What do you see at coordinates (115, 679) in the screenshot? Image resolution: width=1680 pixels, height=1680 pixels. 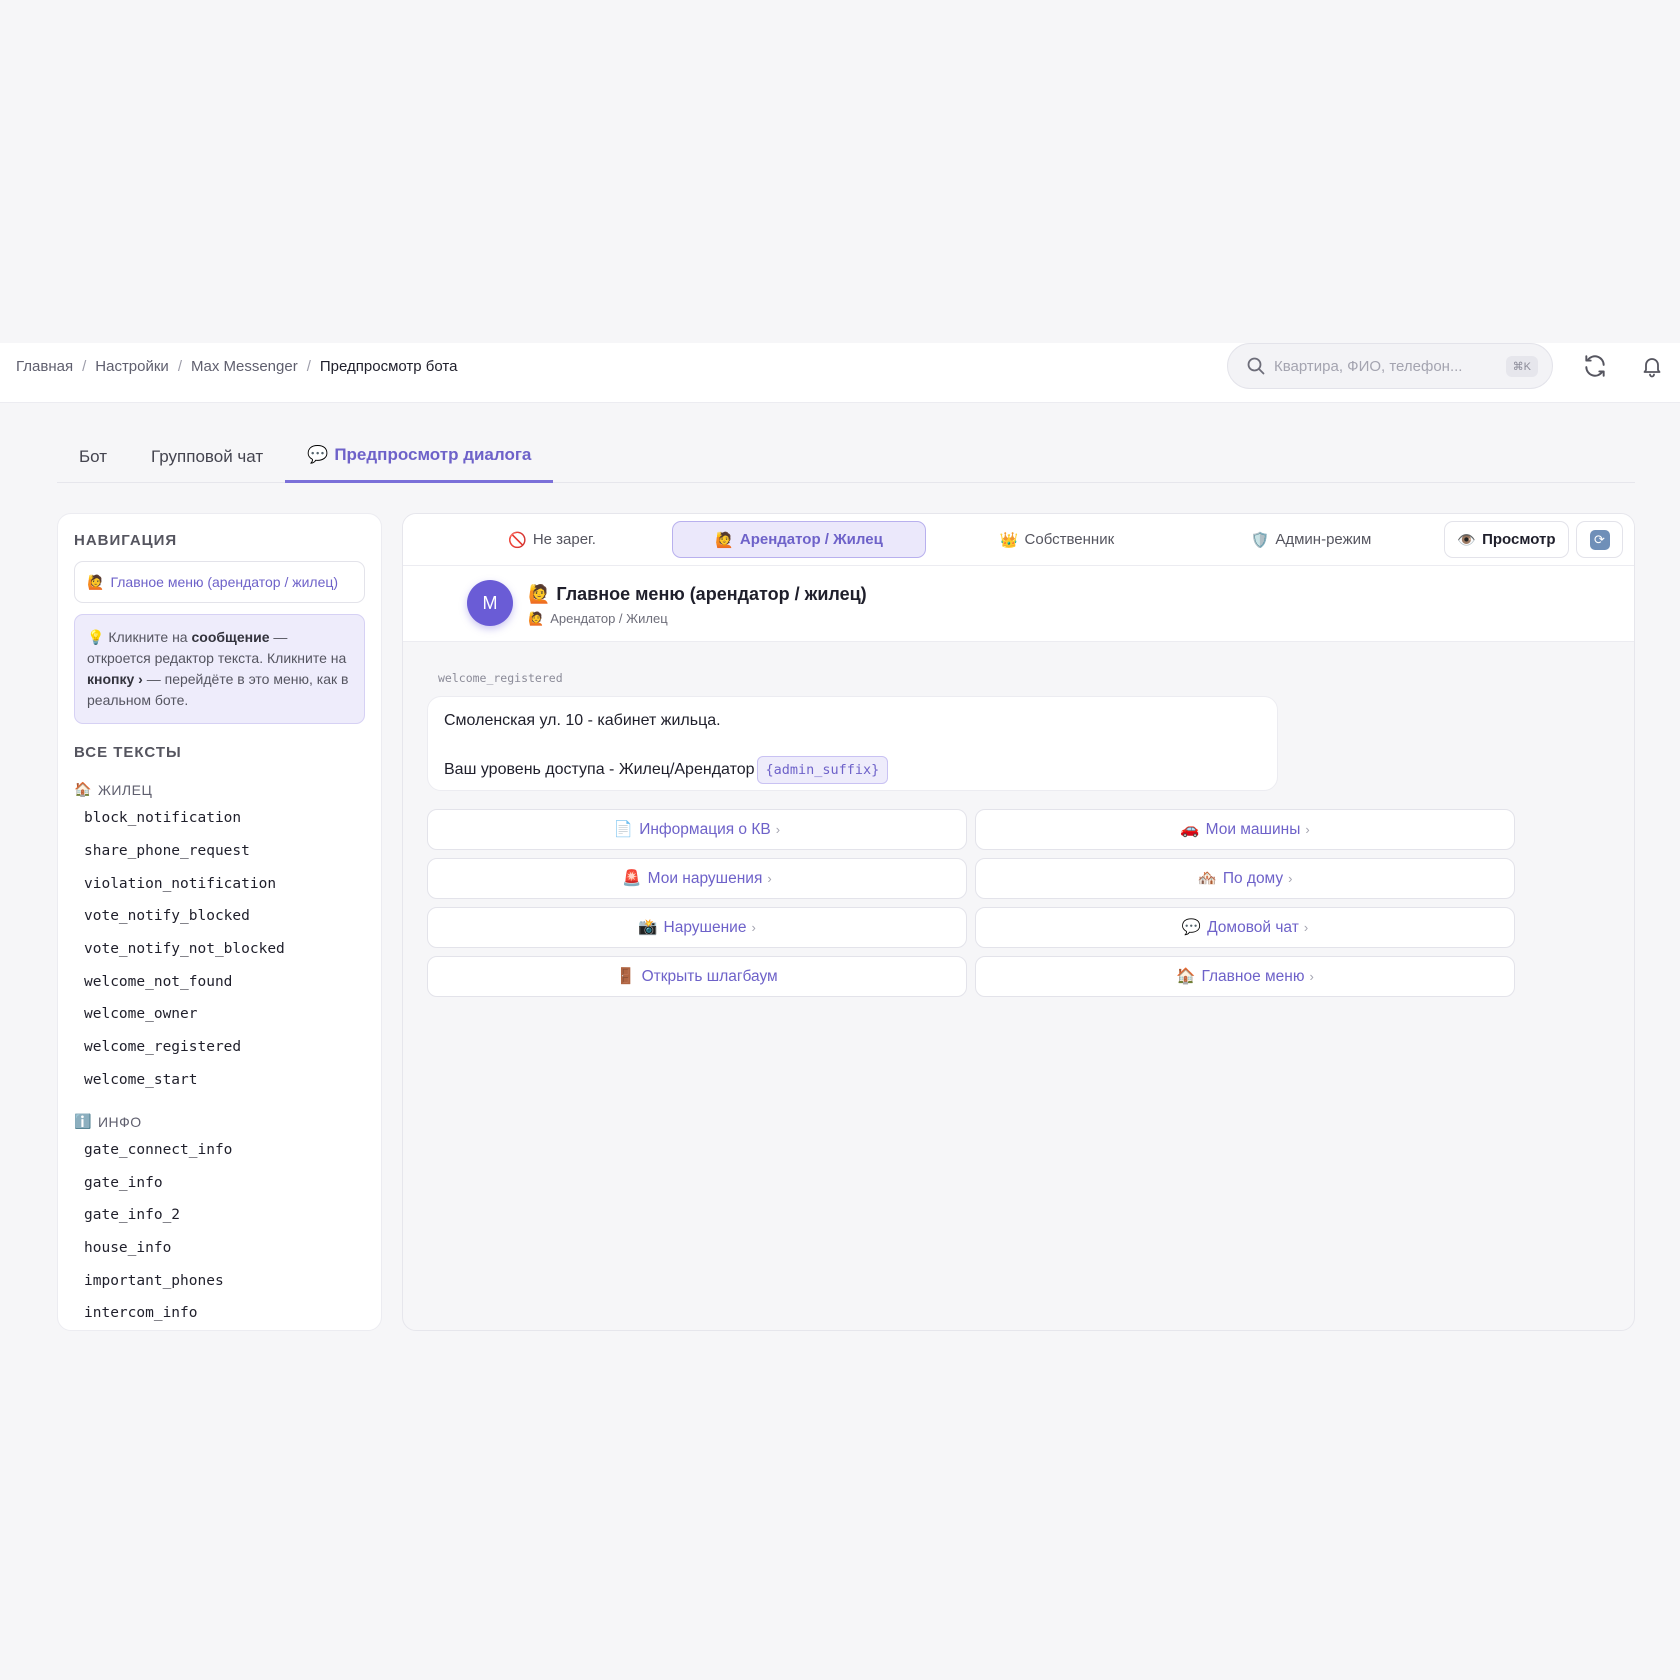 I see `hint-bold: кнопку ›` at bounding box center [115, 679].